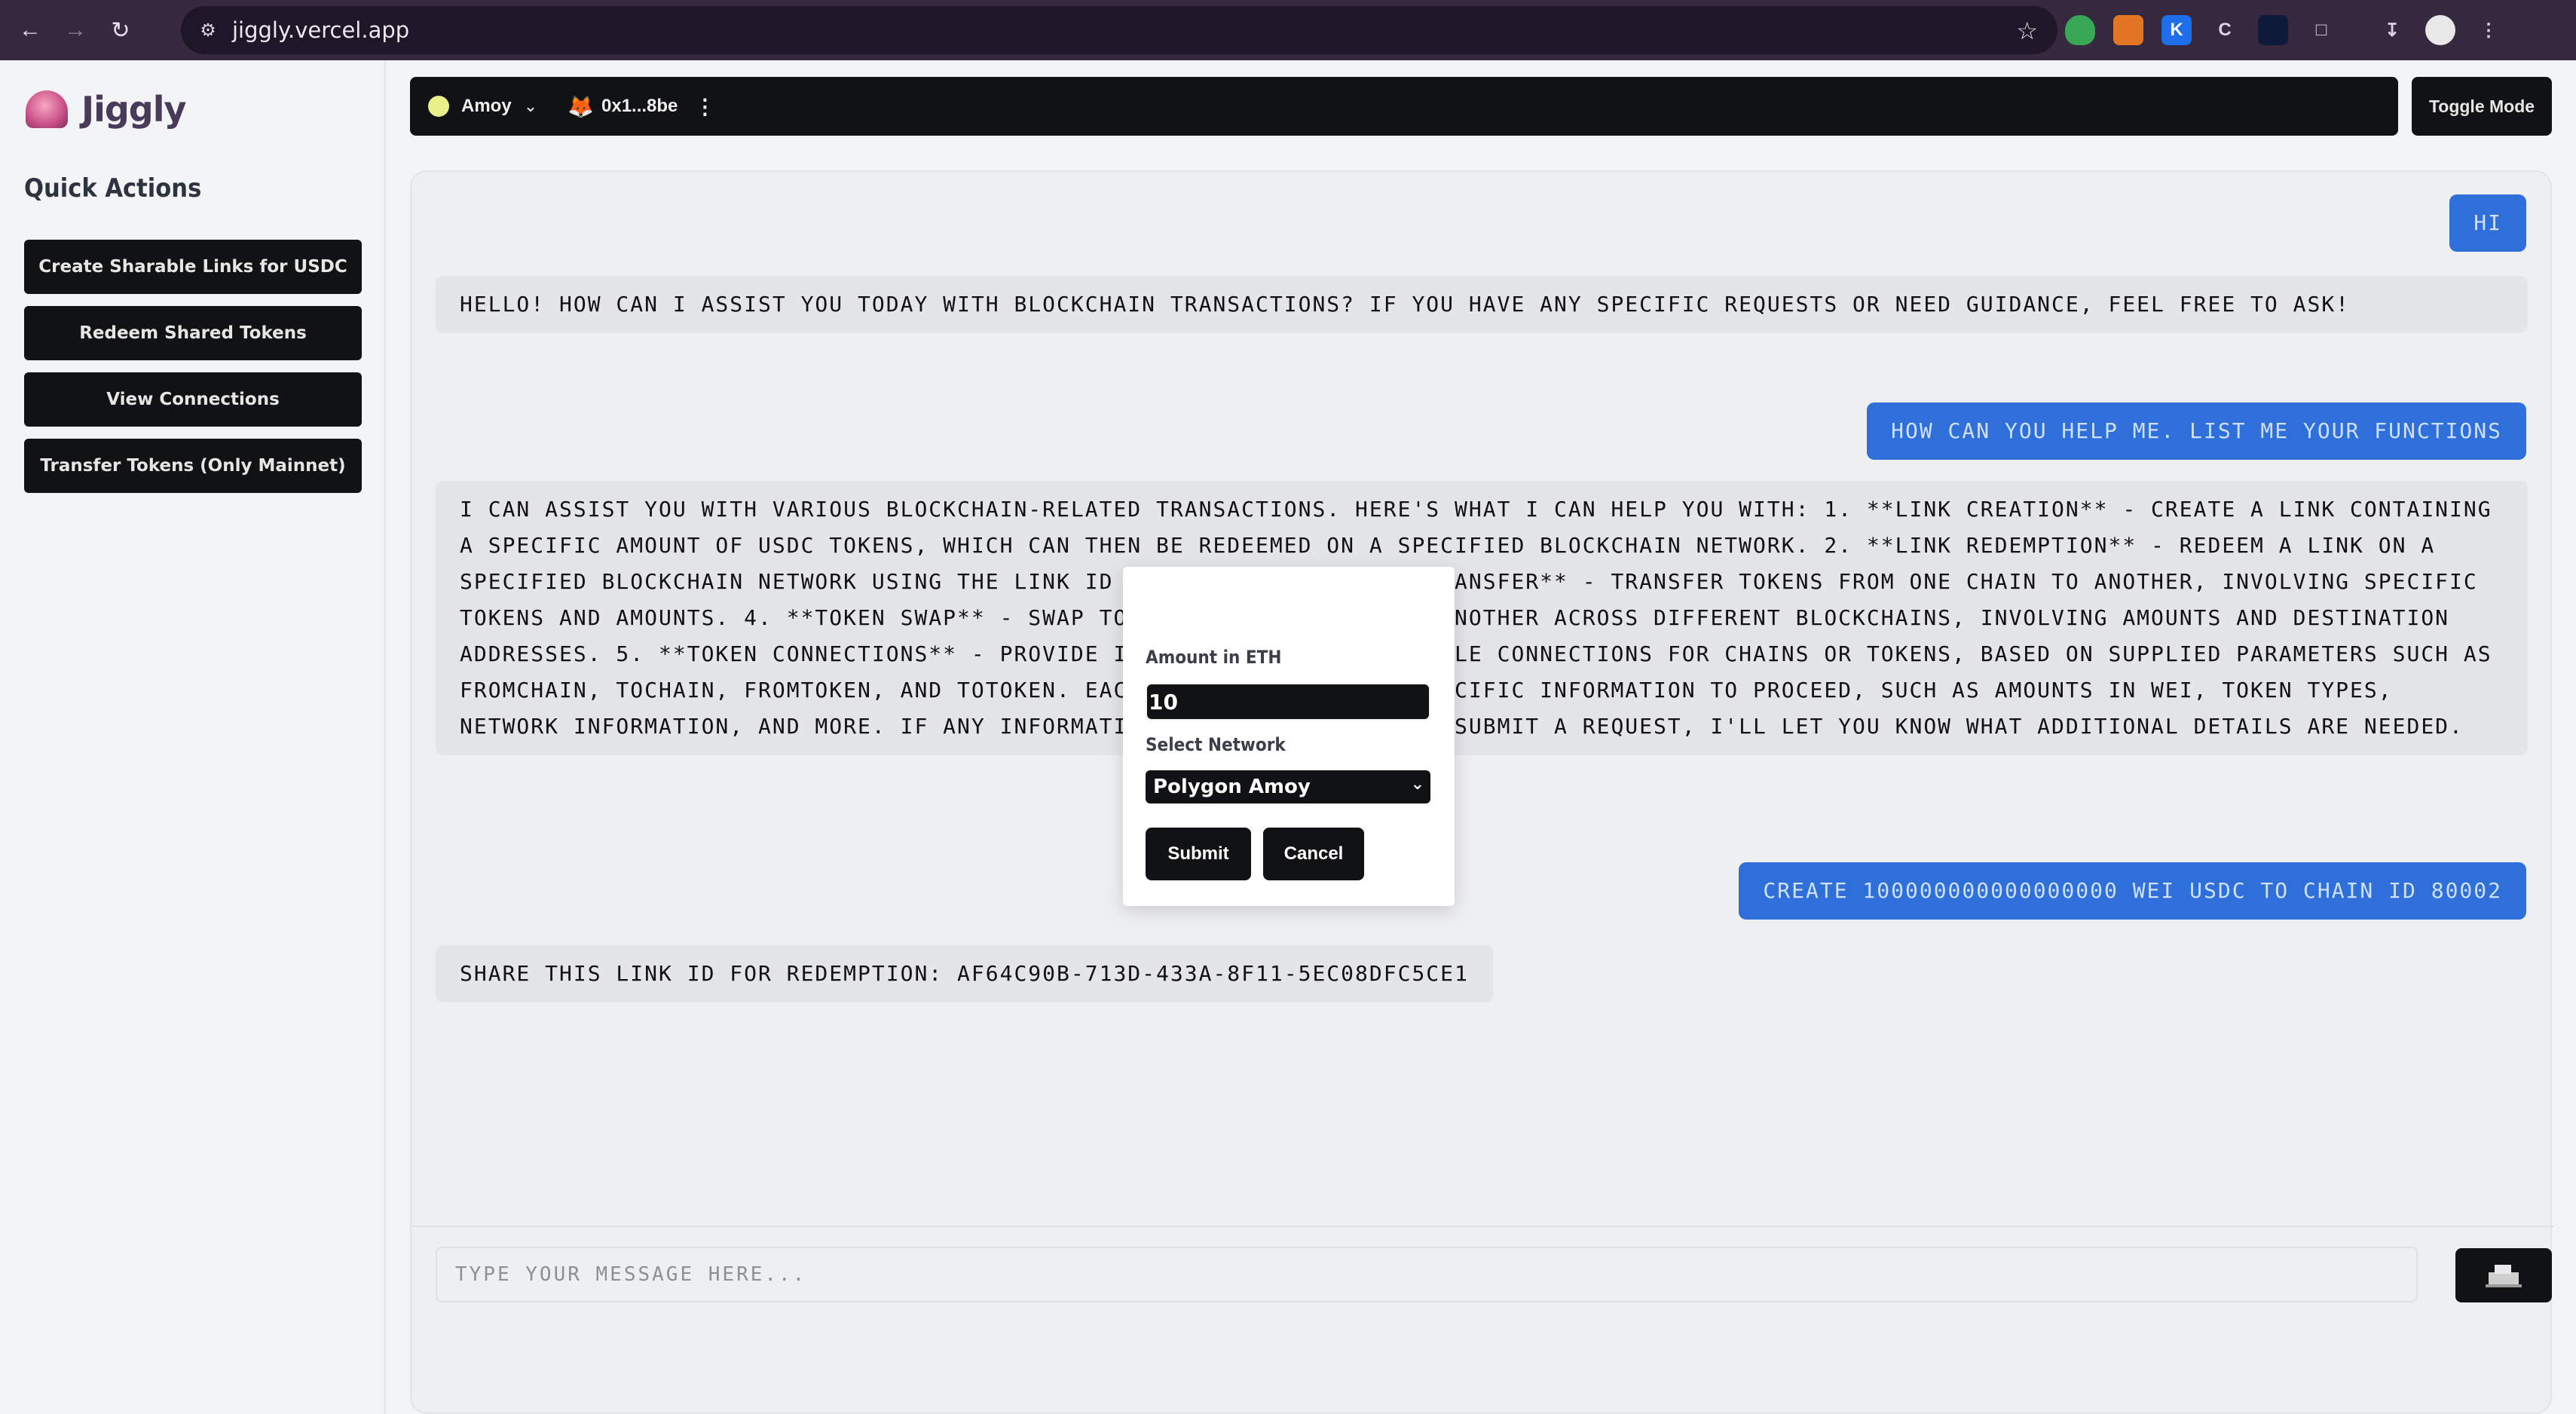 This screenshot has height=1414, width=2576. What do you see at coordinates (2080, 30) in the screenshot?
I see `shield-extension-icon` at bounding box center [2080, 30].